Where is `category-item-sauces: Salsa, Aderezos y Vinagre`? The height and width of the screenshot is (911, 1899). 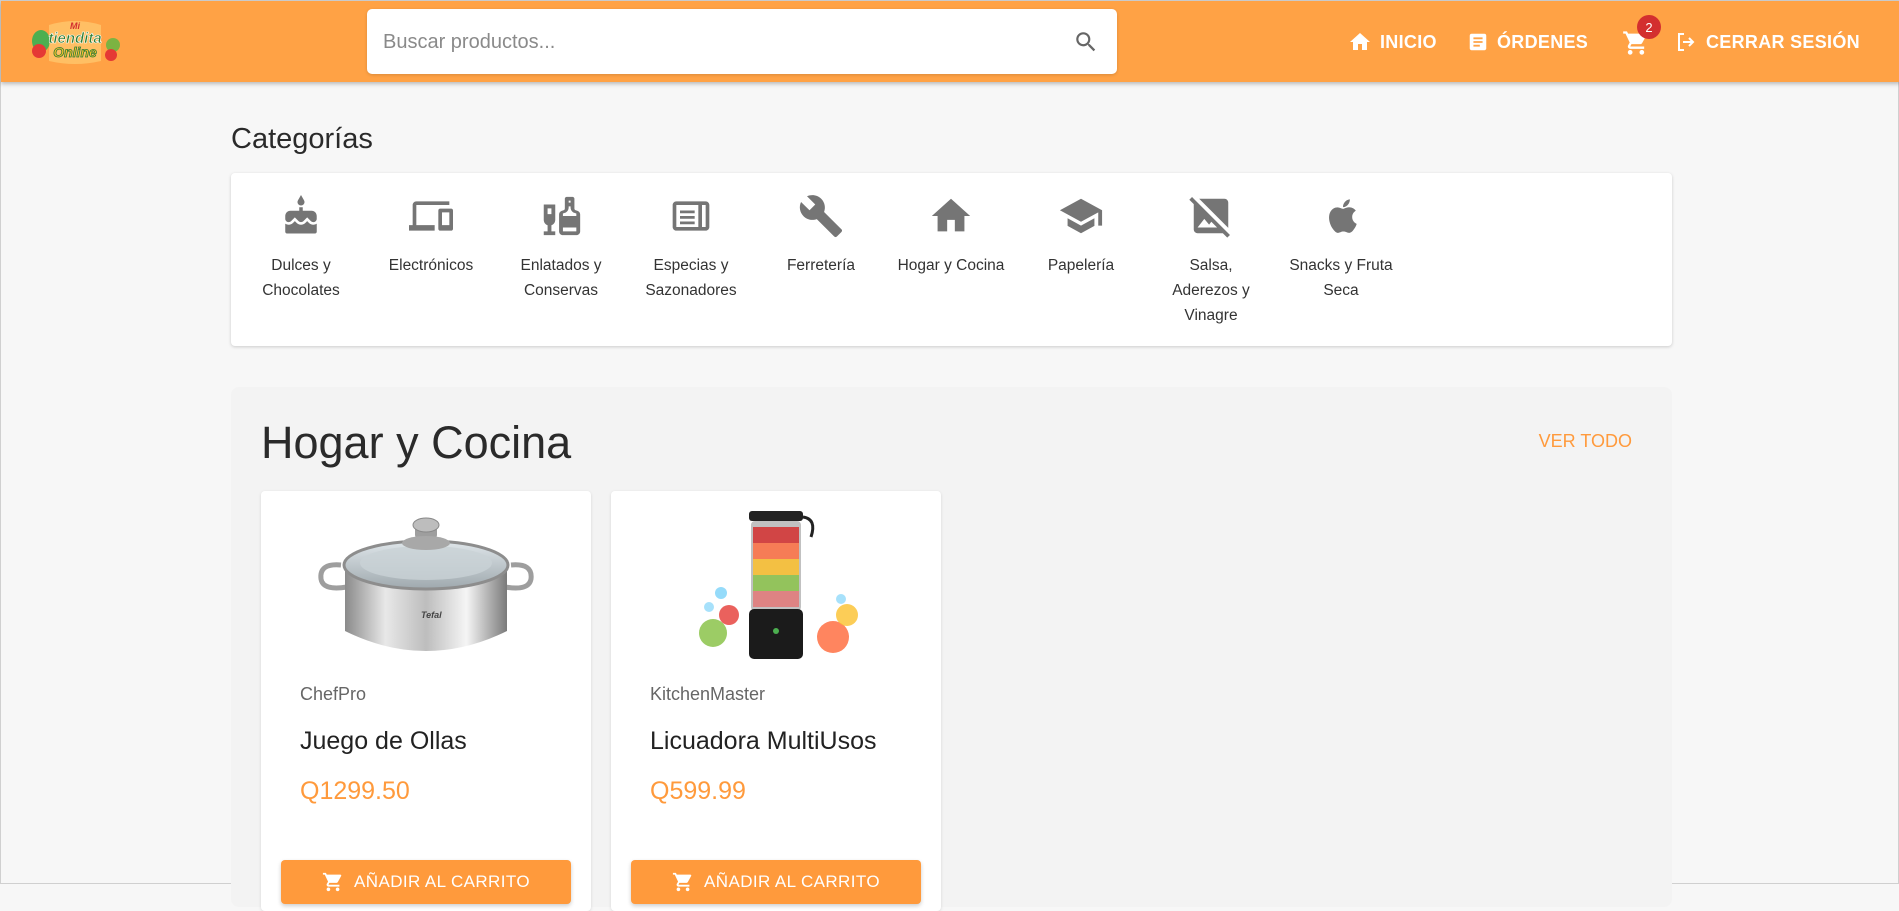 category-item-sauces: Salsa, Aderezos y Vinagre is located at coordinates (1211, 260).